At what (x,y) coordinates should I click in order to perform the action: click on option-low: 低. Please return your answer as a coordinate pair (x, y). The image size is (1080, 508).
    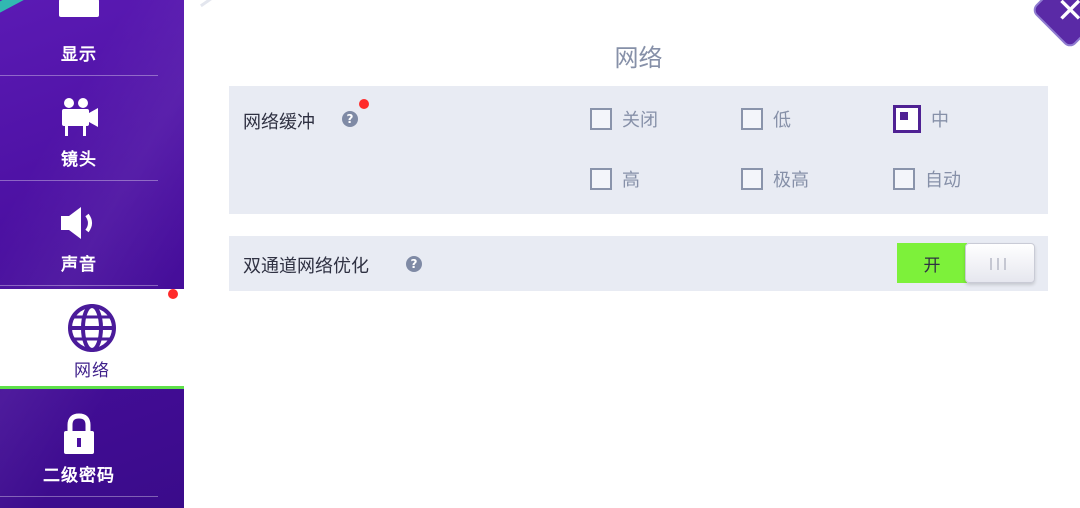
    Looking at the image, I should click on (766, 119).